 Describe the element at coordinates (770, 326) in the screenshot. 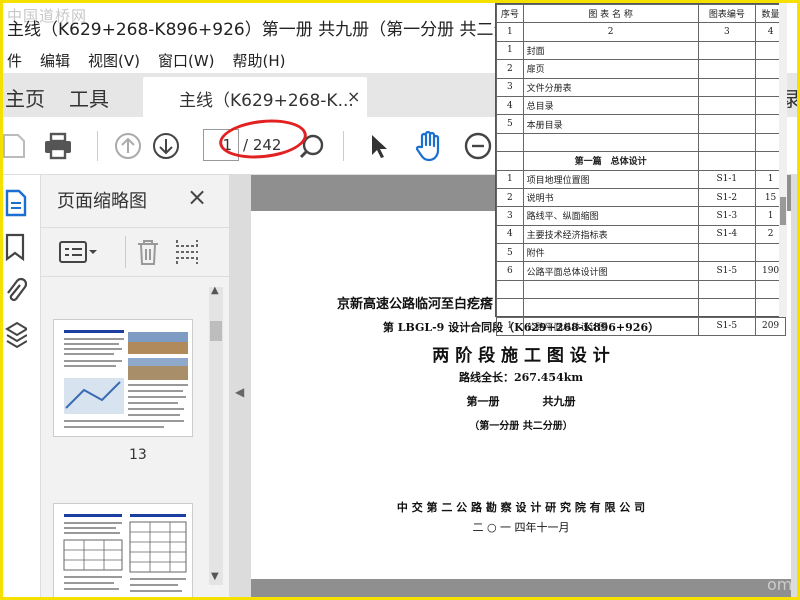

I see `table-cell: 209` at that location.